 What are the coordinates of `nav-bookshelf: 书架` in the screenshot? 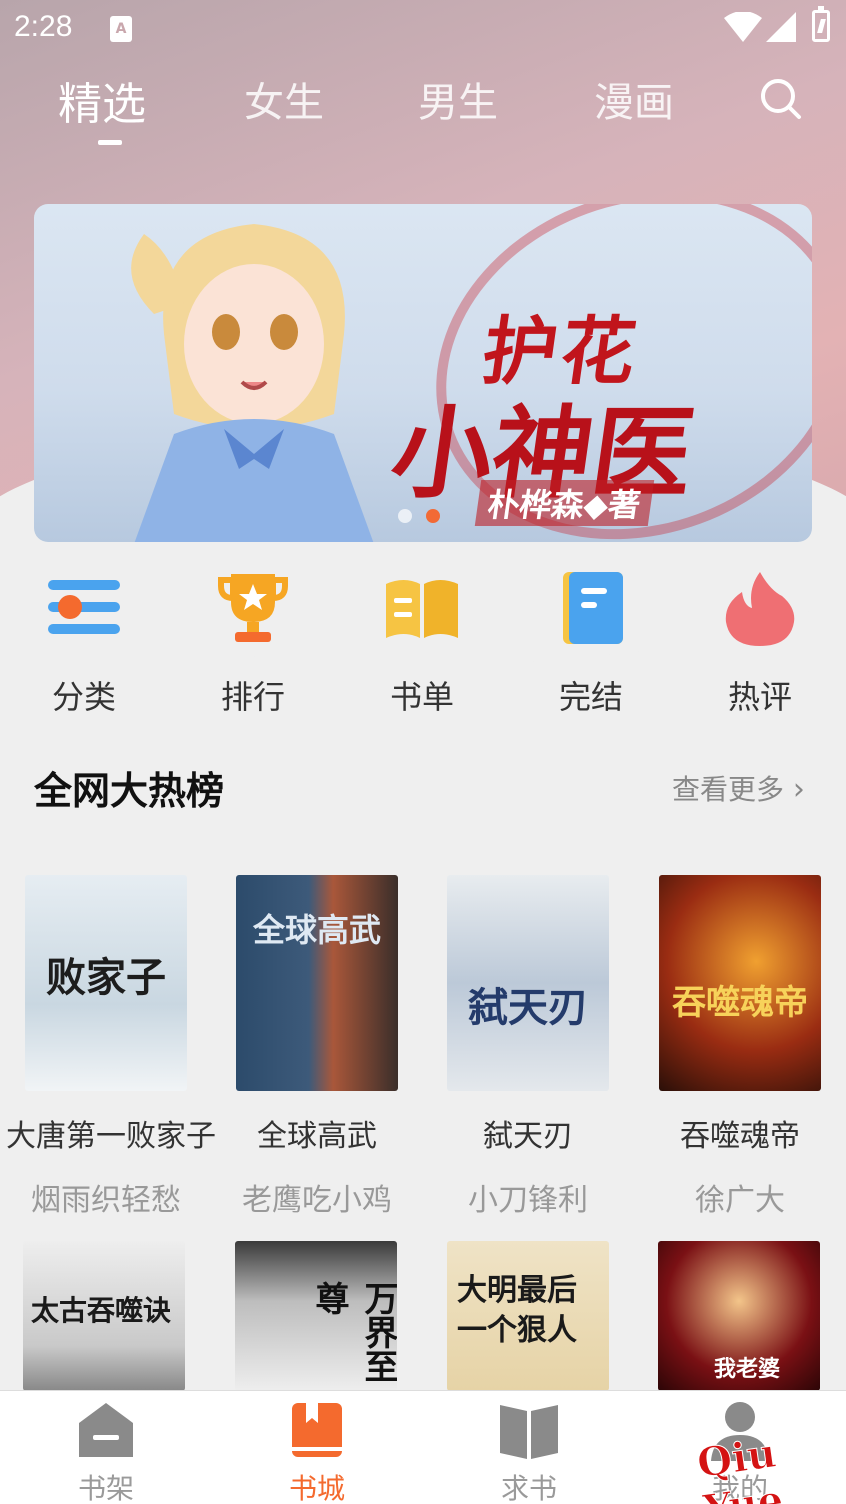 It's located at (106, 1451).